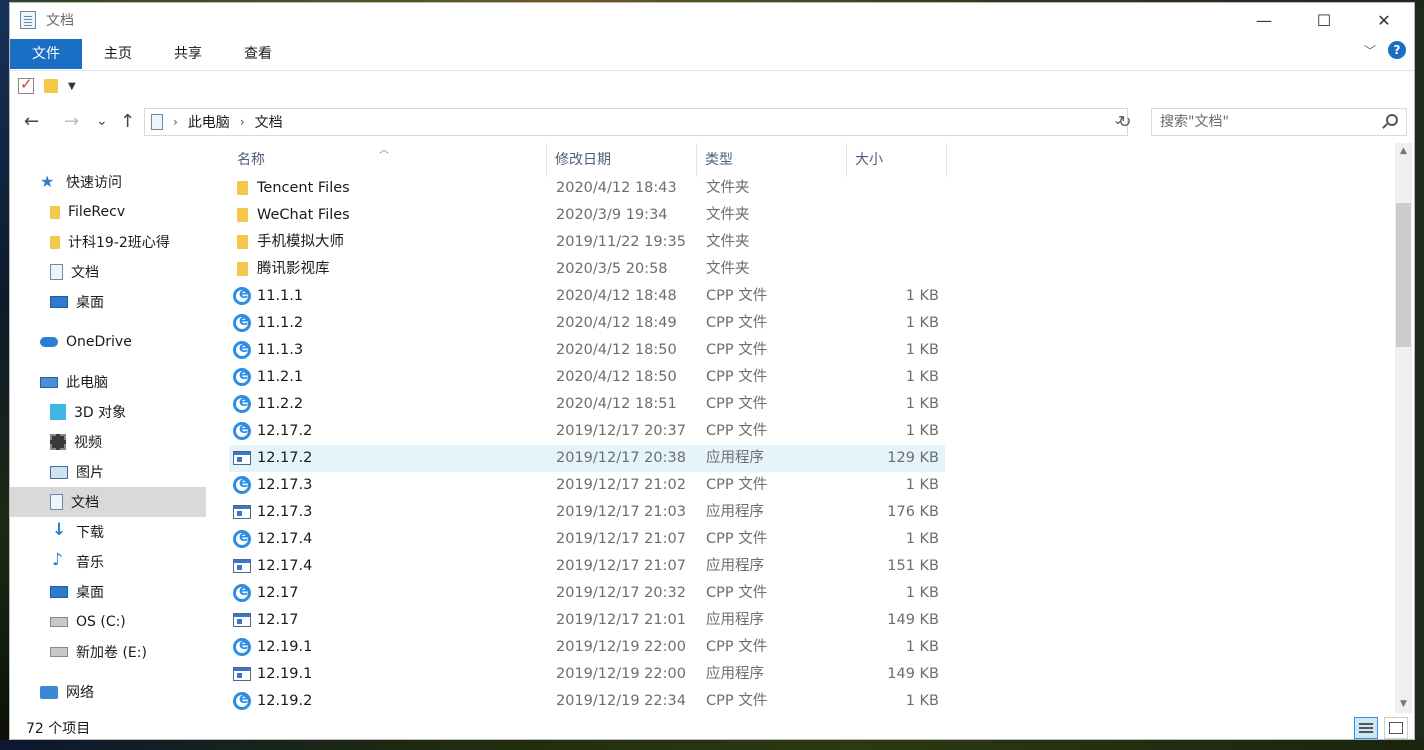 The width and height of the screenshot is (1424, 750). Describe the element at coordinates (127, 121) in the screenshot. I see `up-button: ↑` at that location.